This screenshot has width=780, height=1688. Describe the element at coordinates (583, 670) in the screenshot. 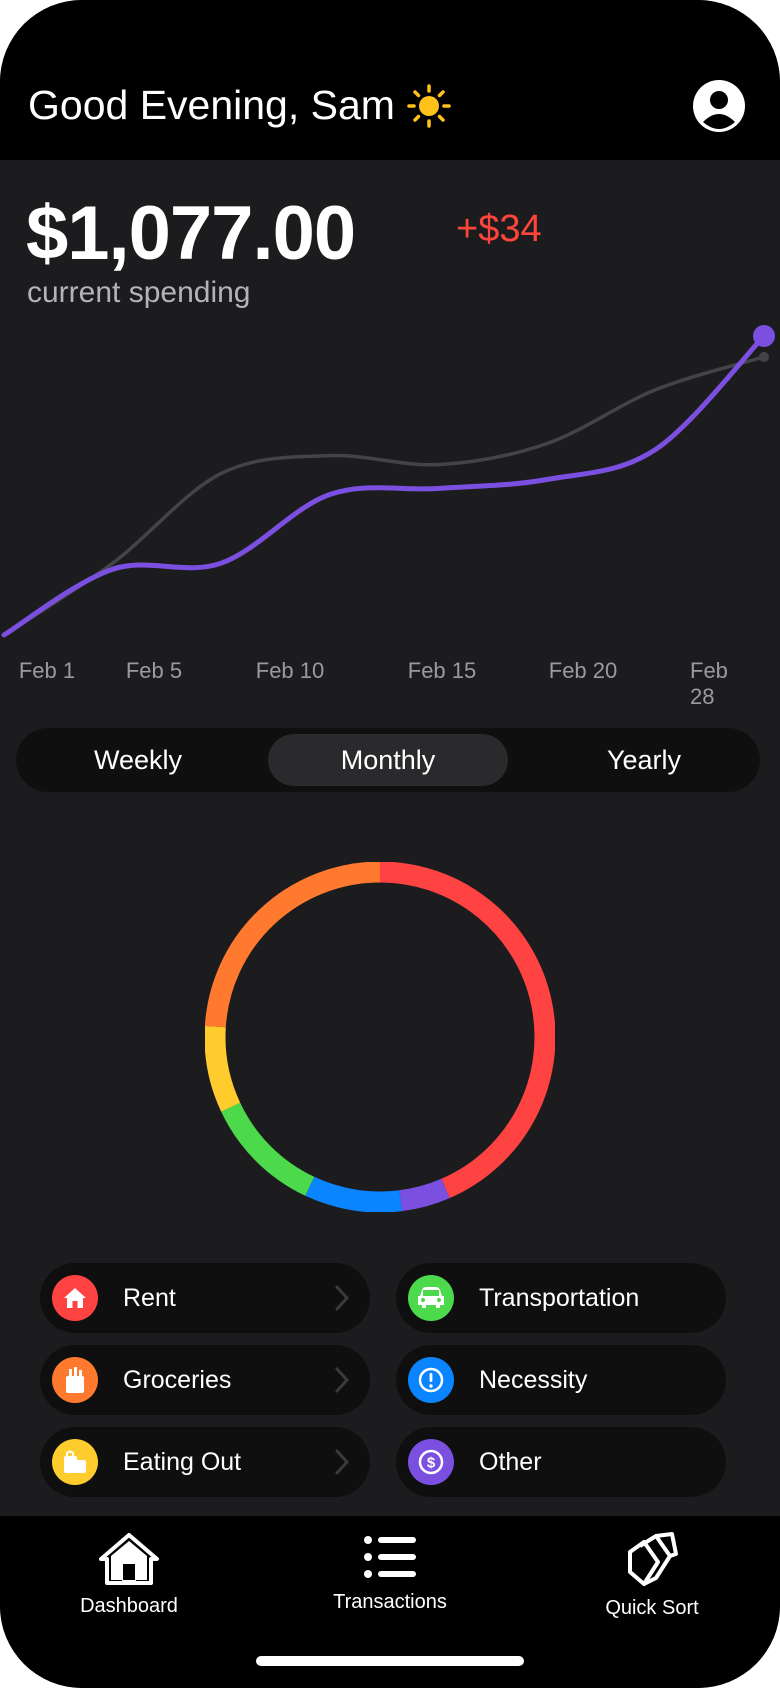

I see `x-tick-label: Feb 20` at that location.